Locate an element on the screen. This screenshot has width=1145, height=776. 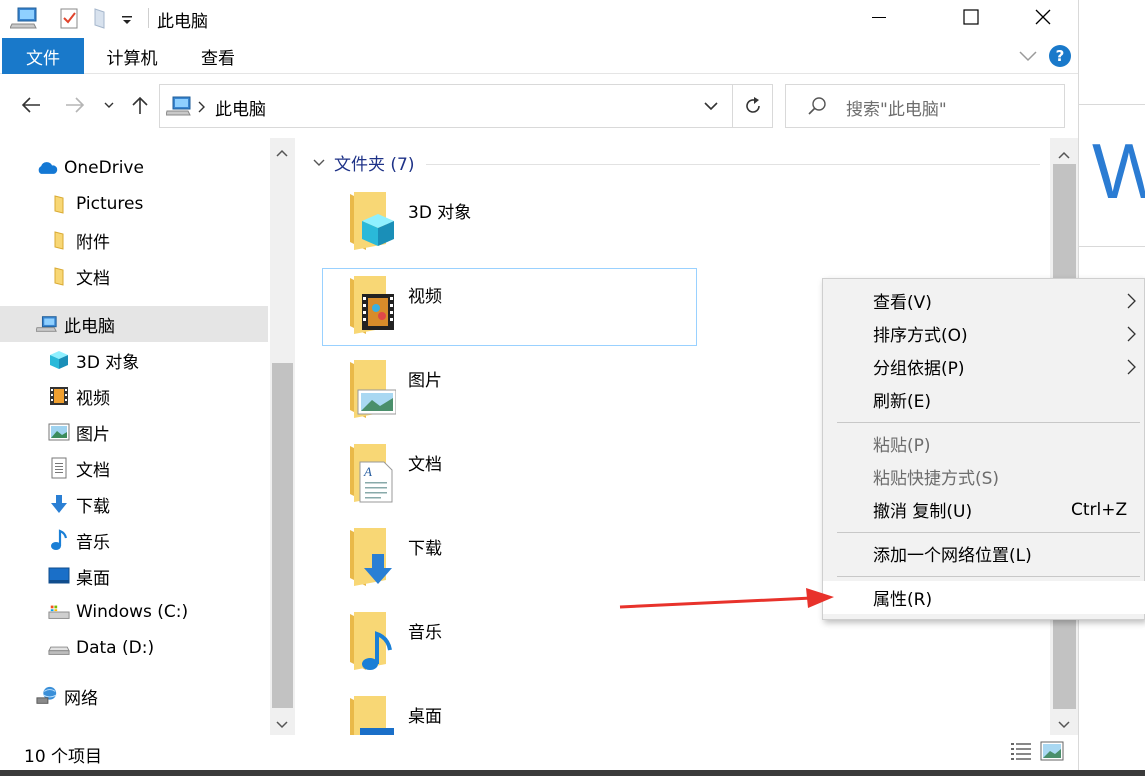
taskbar-strip is located at coordinates (572, 773).